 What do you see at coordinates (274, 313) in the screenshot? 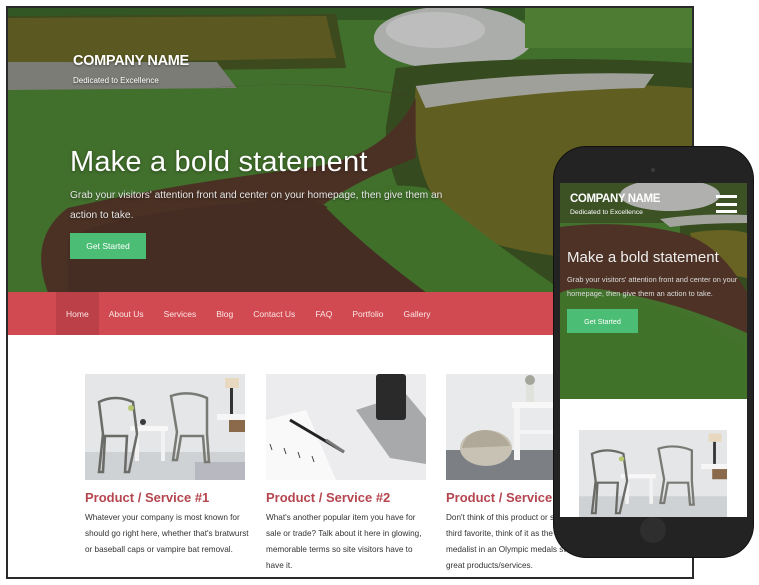
I see `nav-item-contact-us: Contact Us` at bounding box center [274, 313].